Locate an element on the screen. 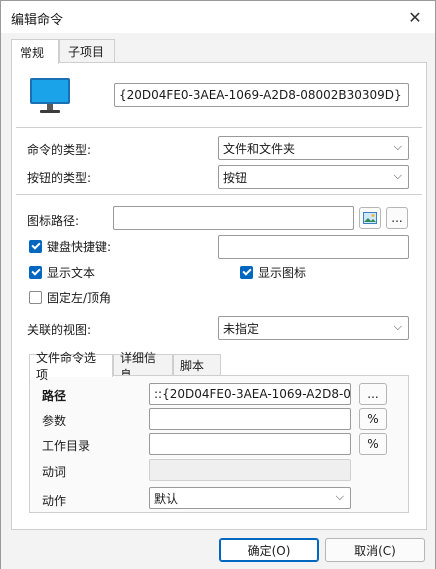 Image resolution: width=436 pixels, height=569 pixels. tab-subitems-label: 子项目 is located at coordinates (86, 52).